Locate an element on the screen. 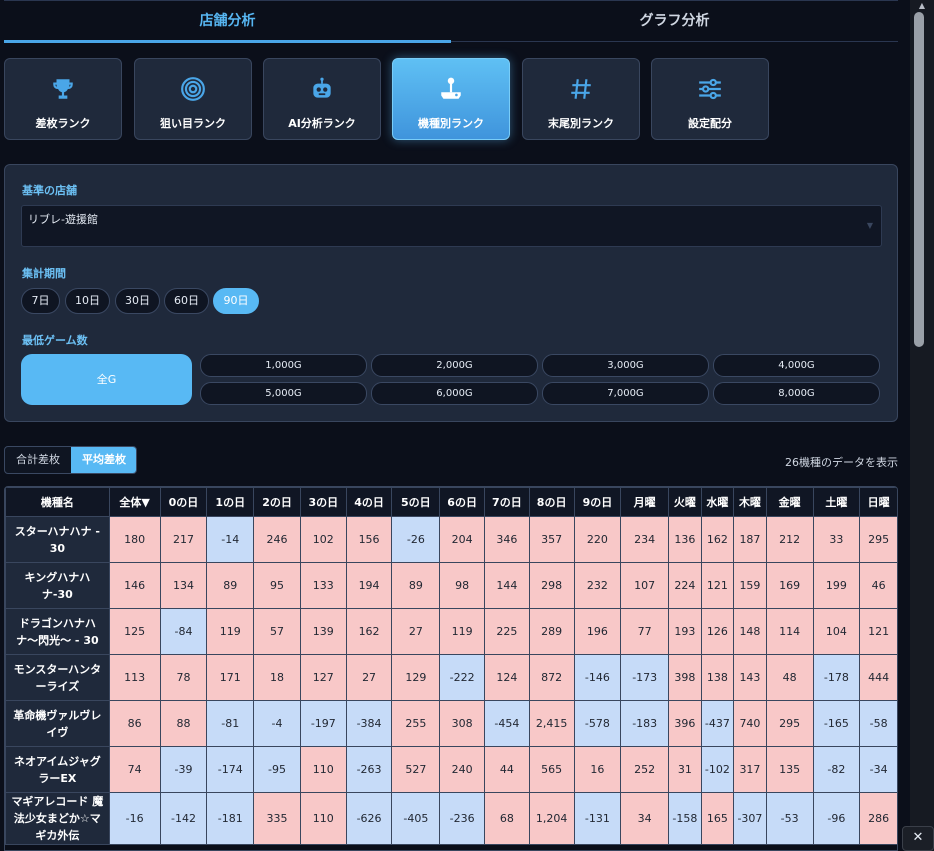 This screenshot has height=851, width=934. diff-value-cell: 194 is located at coordinates (369, 585).